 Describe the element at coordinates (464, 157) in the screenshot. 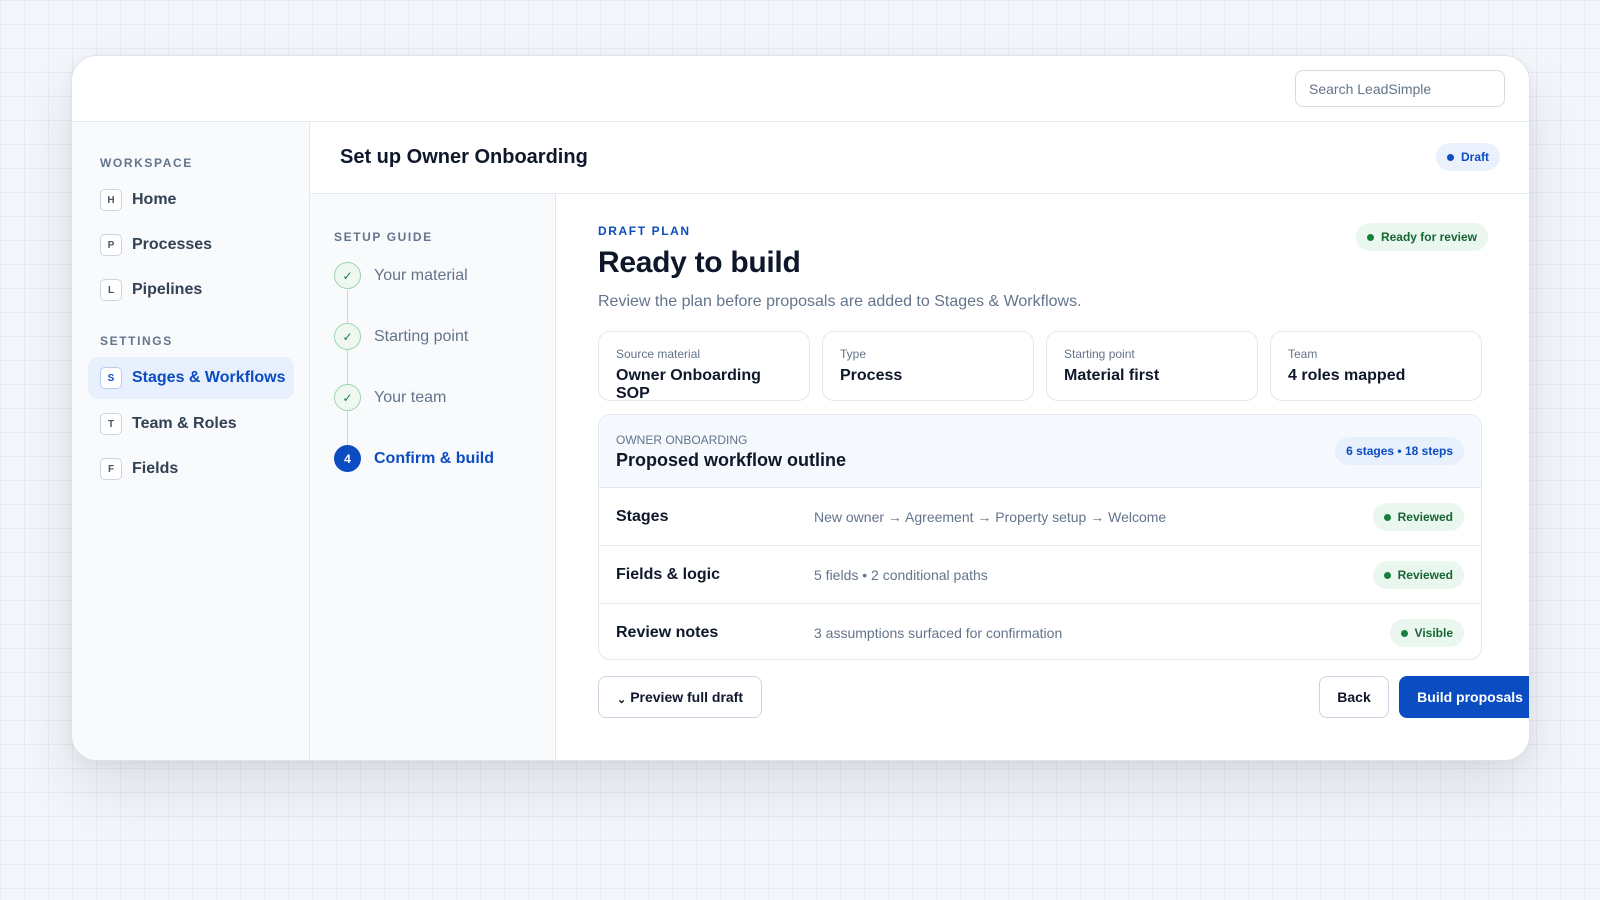

I see `page-title: Set up Owner Onboarding` at that location.